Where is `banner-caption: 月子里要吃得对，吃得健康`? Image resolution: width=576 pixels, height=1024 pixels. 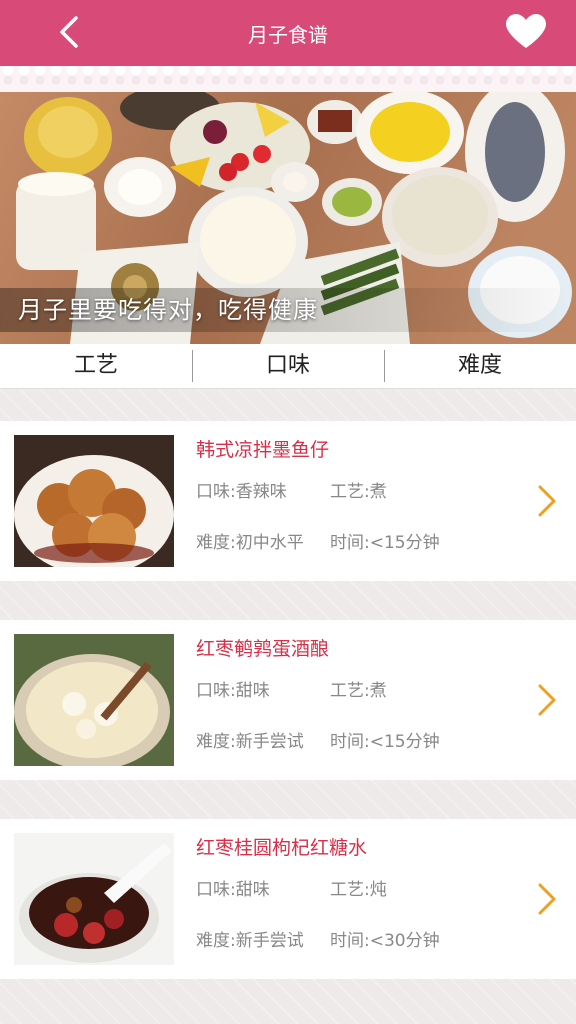 banner-caption: 月子里要吃得对，吃得健康 is located at coordinates (288, 310).